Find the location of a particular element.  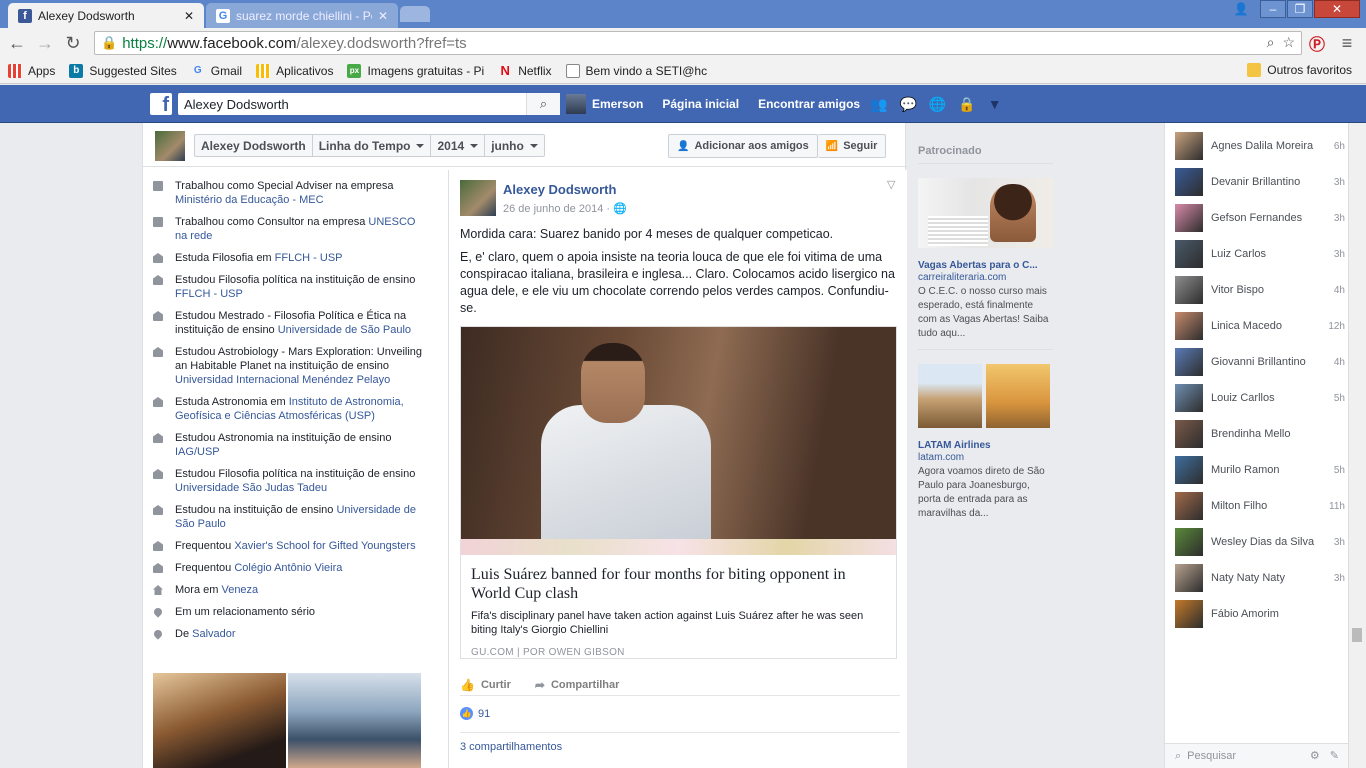

zoom-icon: ⌕ is located at coordinates (1271, 42).